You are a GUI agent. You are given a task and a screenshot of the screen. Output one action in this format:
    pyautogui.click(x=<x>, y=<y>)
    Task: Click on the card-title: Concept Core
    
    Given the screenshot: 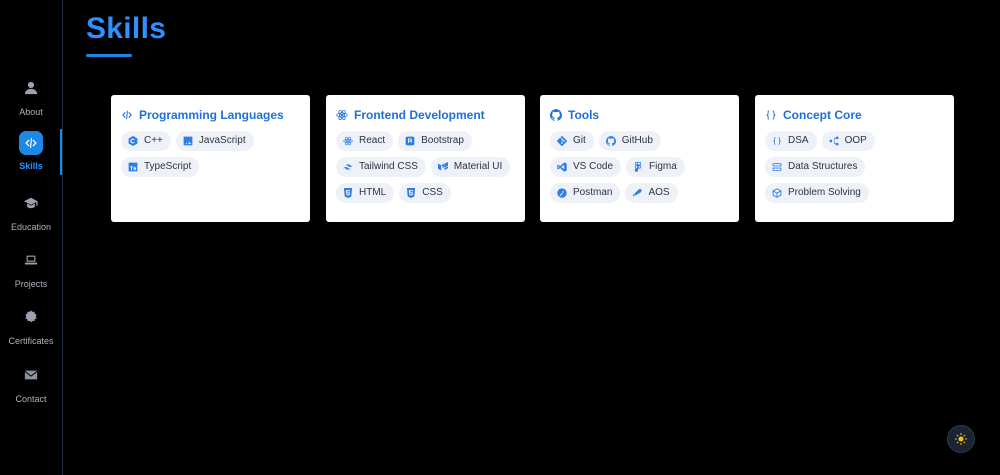 What is the action you would take?
    pyautogui.click(x=822, y=115)
    